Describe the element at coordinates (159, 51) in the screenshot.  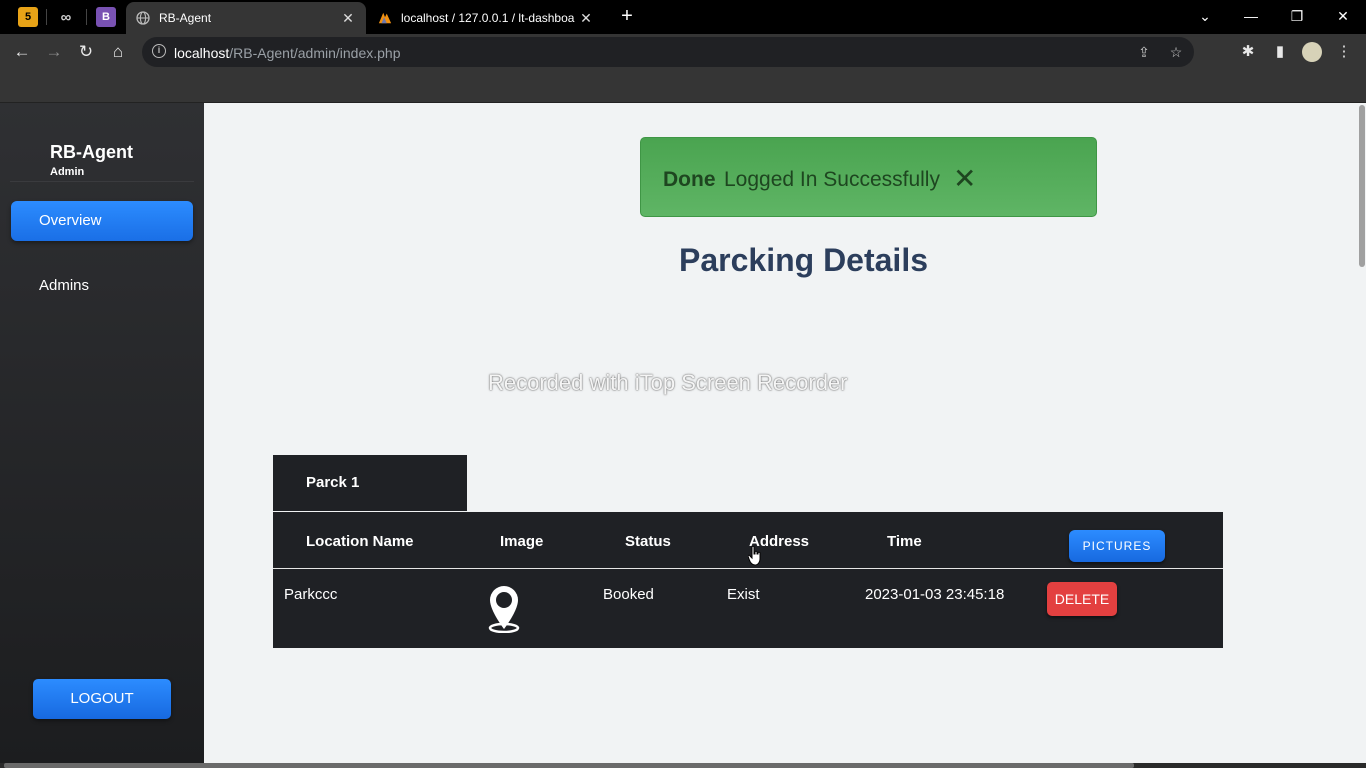
I see `site-info-icon: i` at that location.